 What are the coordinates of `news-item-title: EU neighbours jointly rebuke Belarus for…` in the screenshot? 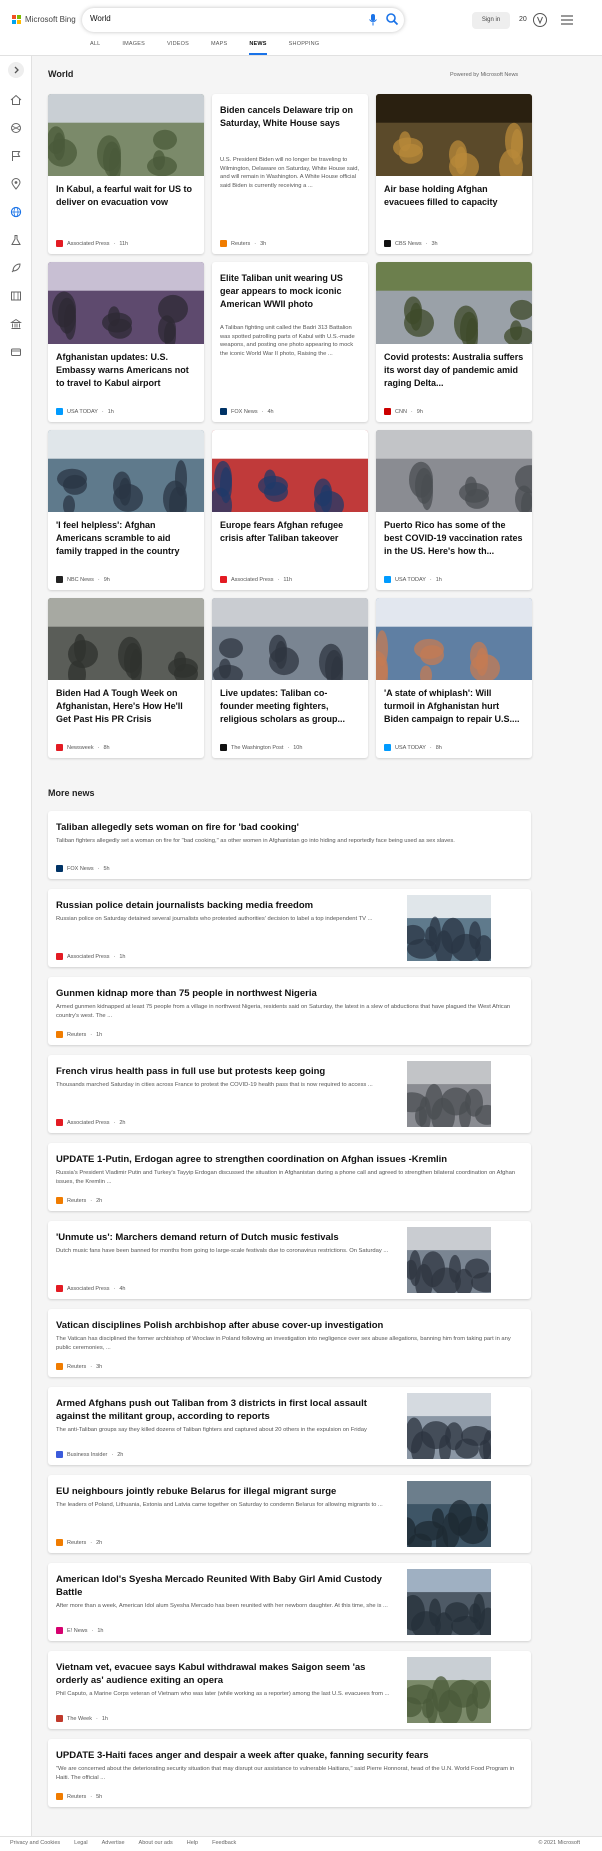 It's located at (226, 1491).